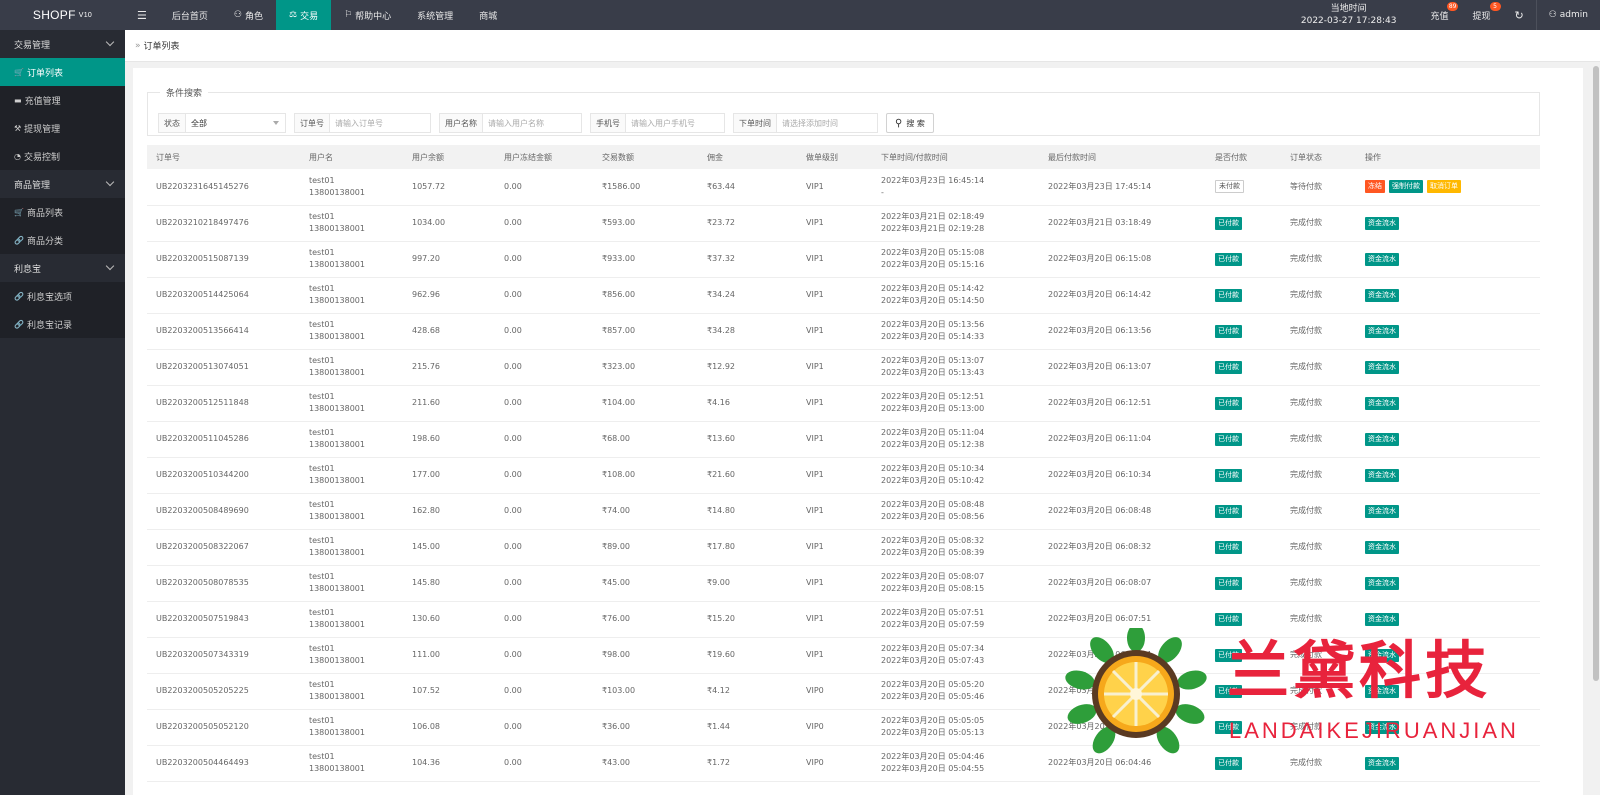  I want to click on nav-help: ⚐ 帮助中心, so click(367, 15).